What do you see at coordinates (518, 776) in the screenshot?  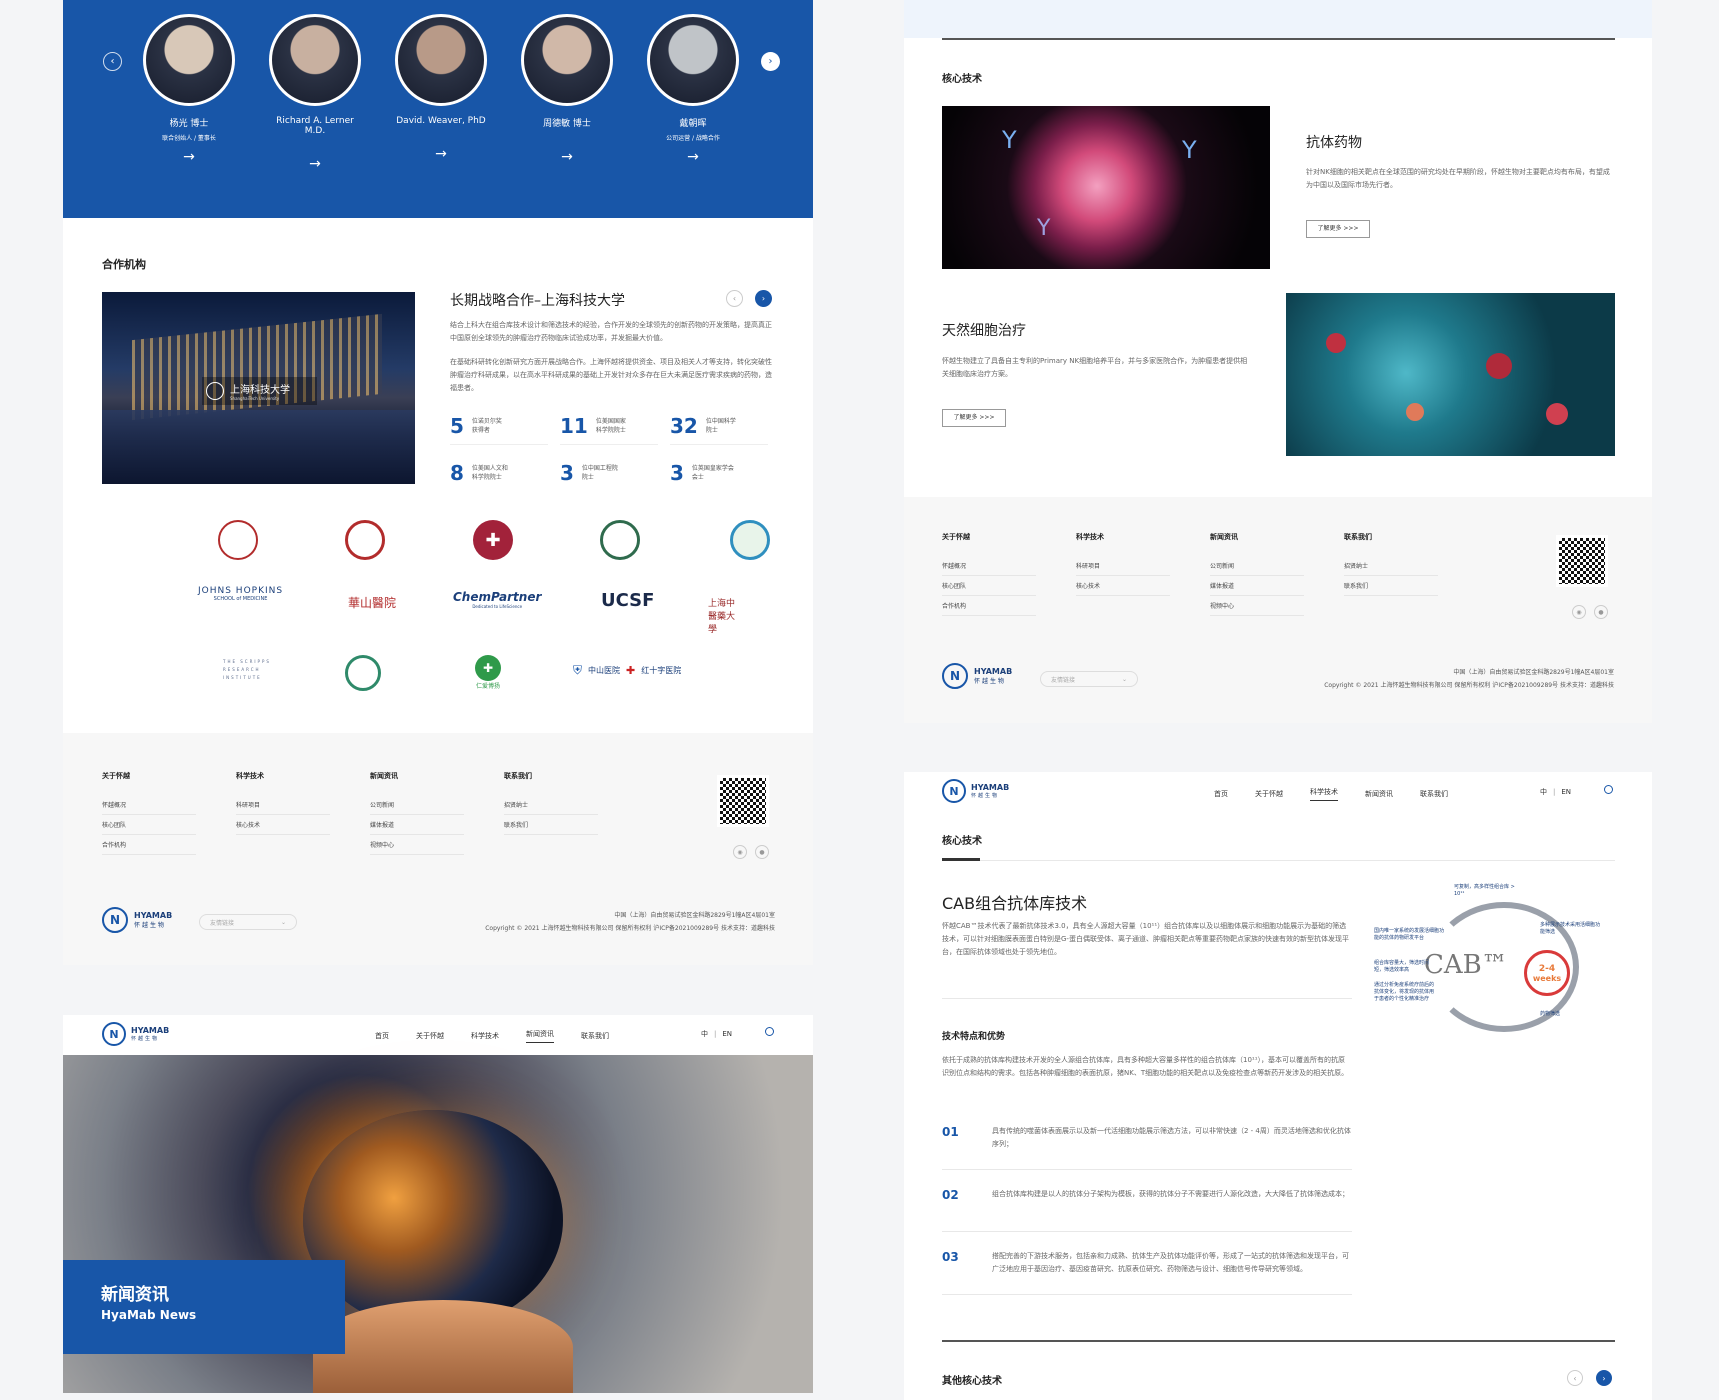 I see `footer-col-title: 联系我们` at bounding box center [518, 776].